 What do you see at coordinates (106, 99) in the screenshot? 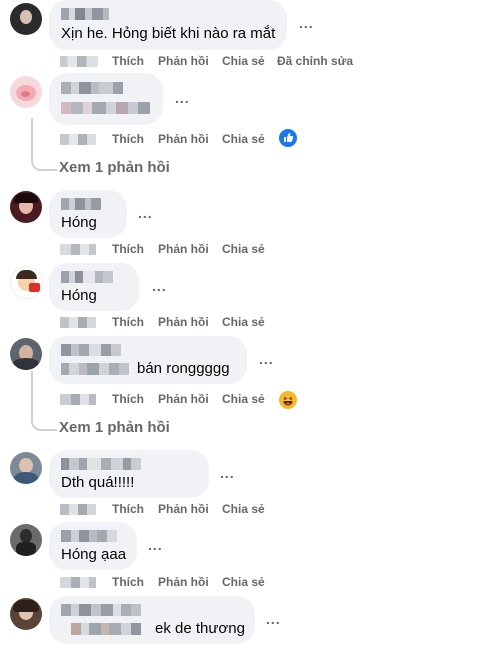
I see `comment-bubble` at bounding box center [106, 99].